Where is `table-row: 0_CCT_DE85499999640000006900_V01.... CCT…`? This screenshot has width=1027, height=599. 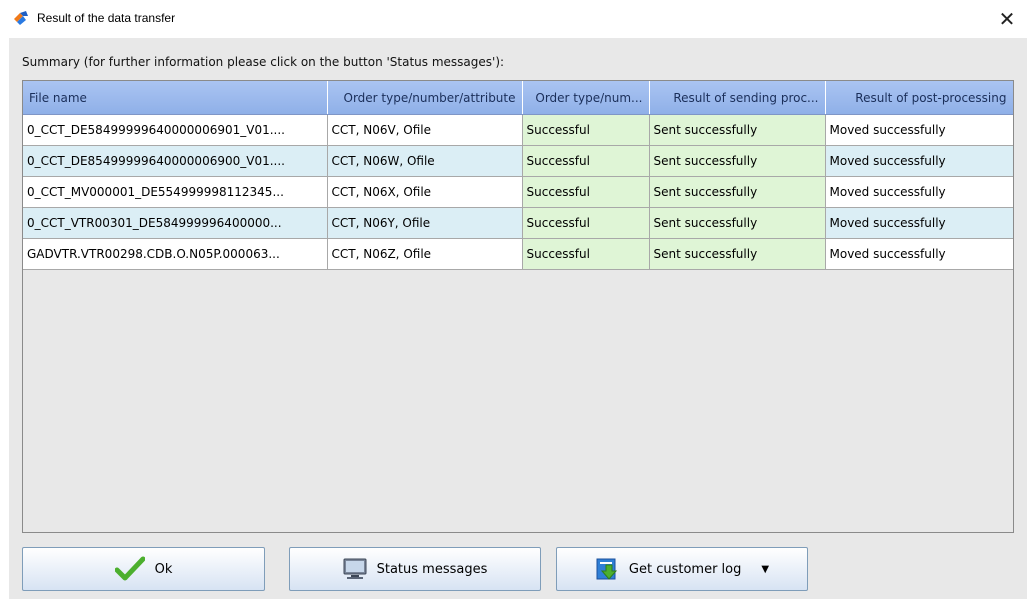
table-row: 0_CCT_DE85499999640000006900_V01.... CCT… is located at coordinates (518, 161).